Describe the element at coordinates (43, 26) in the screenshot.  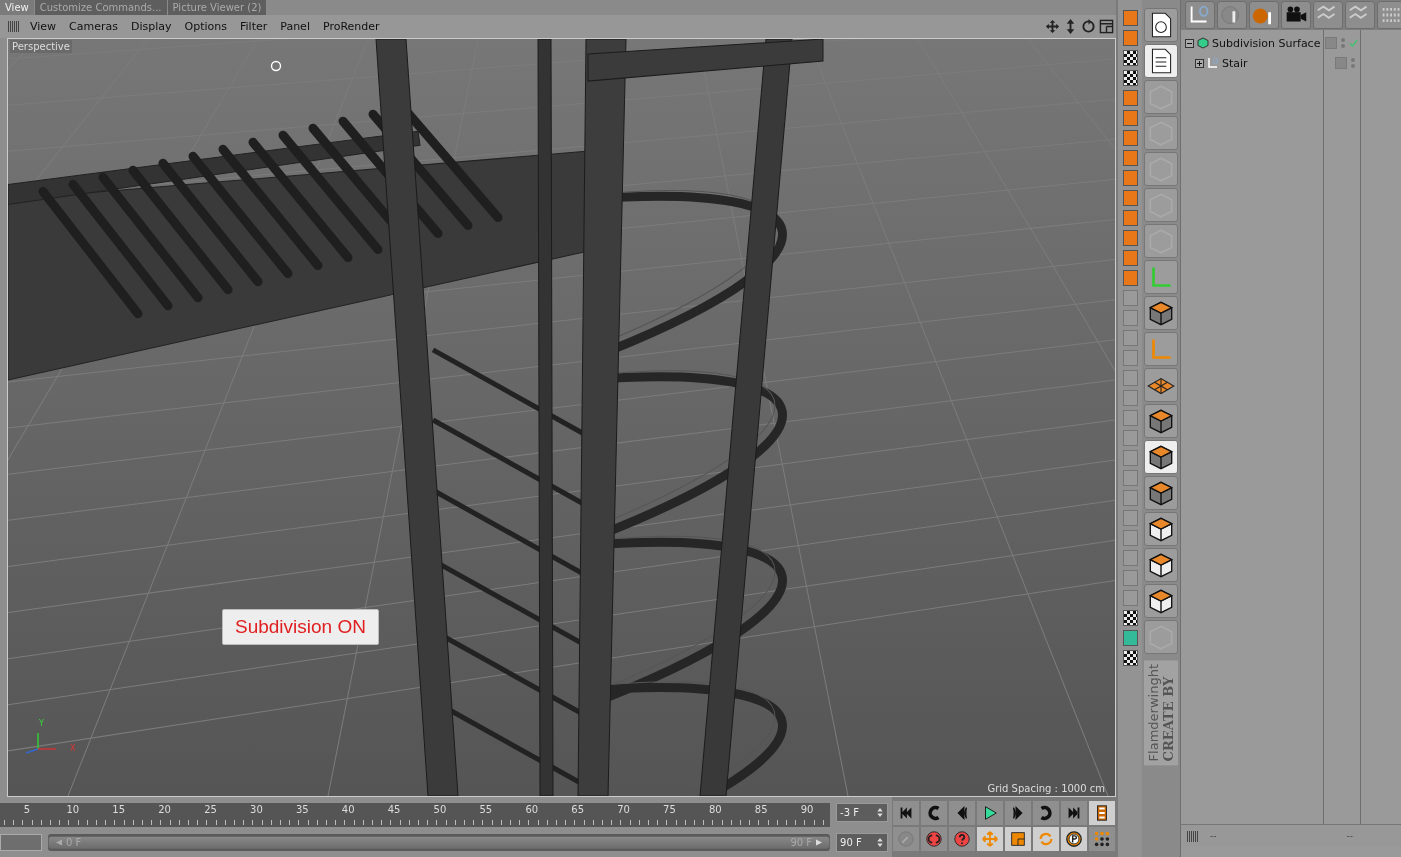
I see `menu-item: View` at that location.